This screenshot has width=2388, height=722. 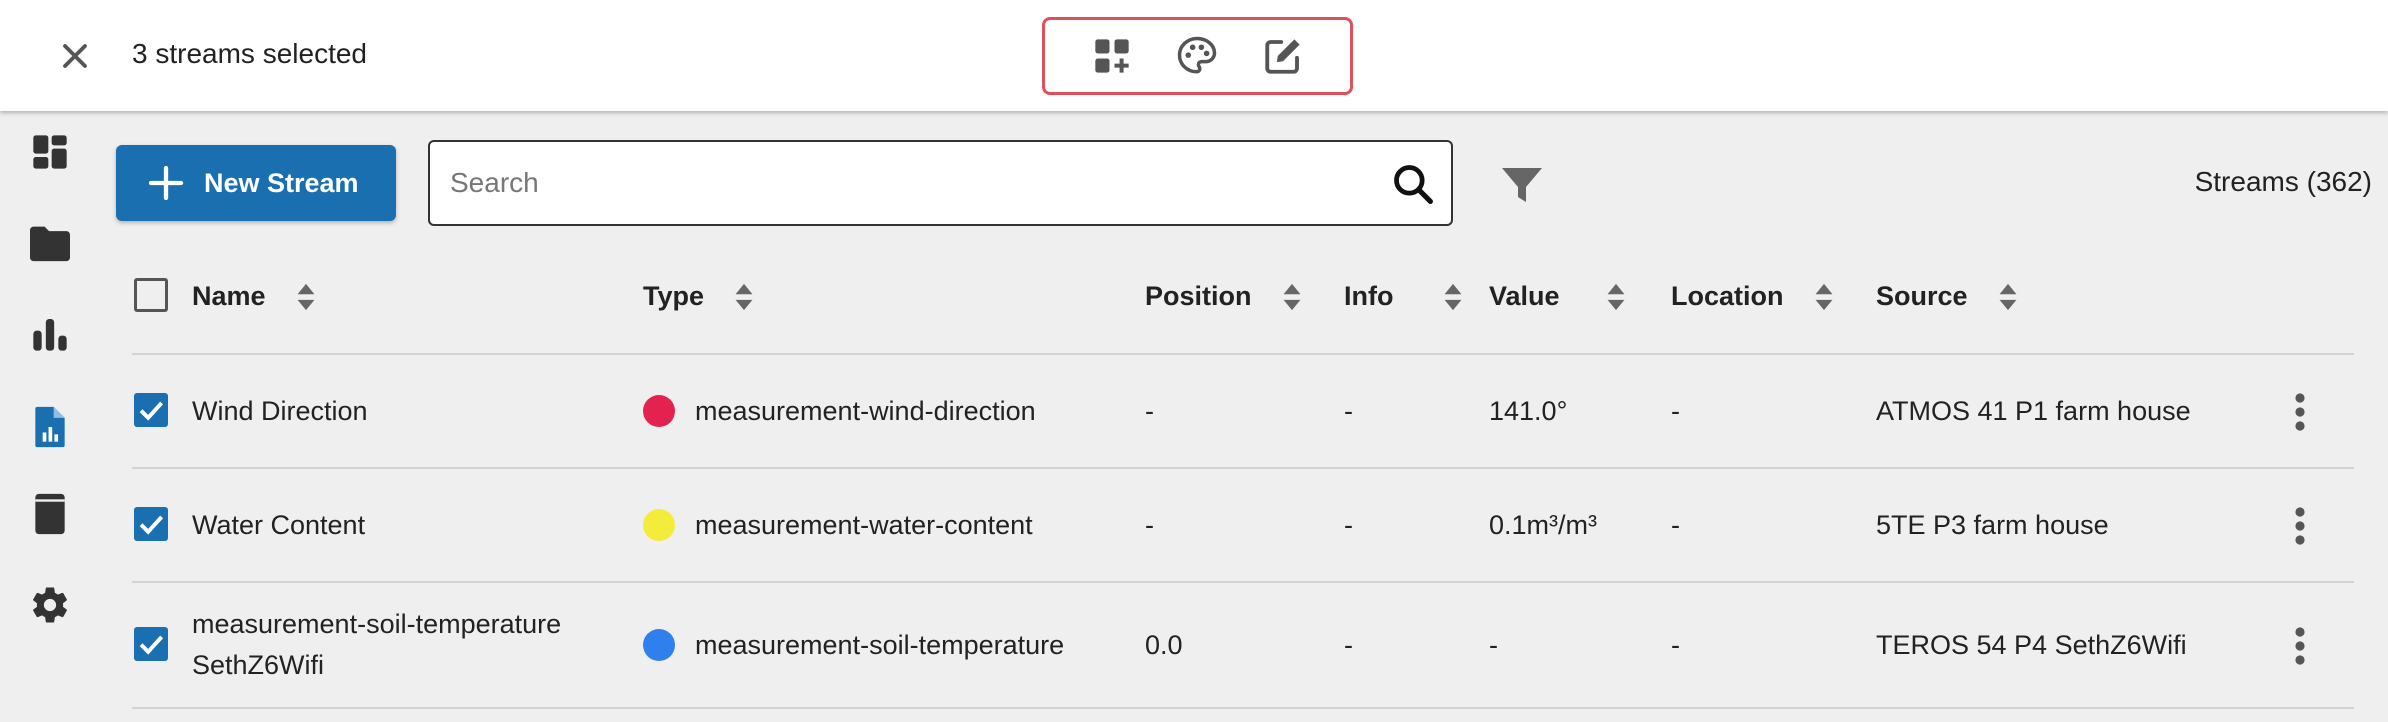 I want to click on row-name-line: measurement-soil-temperature, so click(x=377, y=624).